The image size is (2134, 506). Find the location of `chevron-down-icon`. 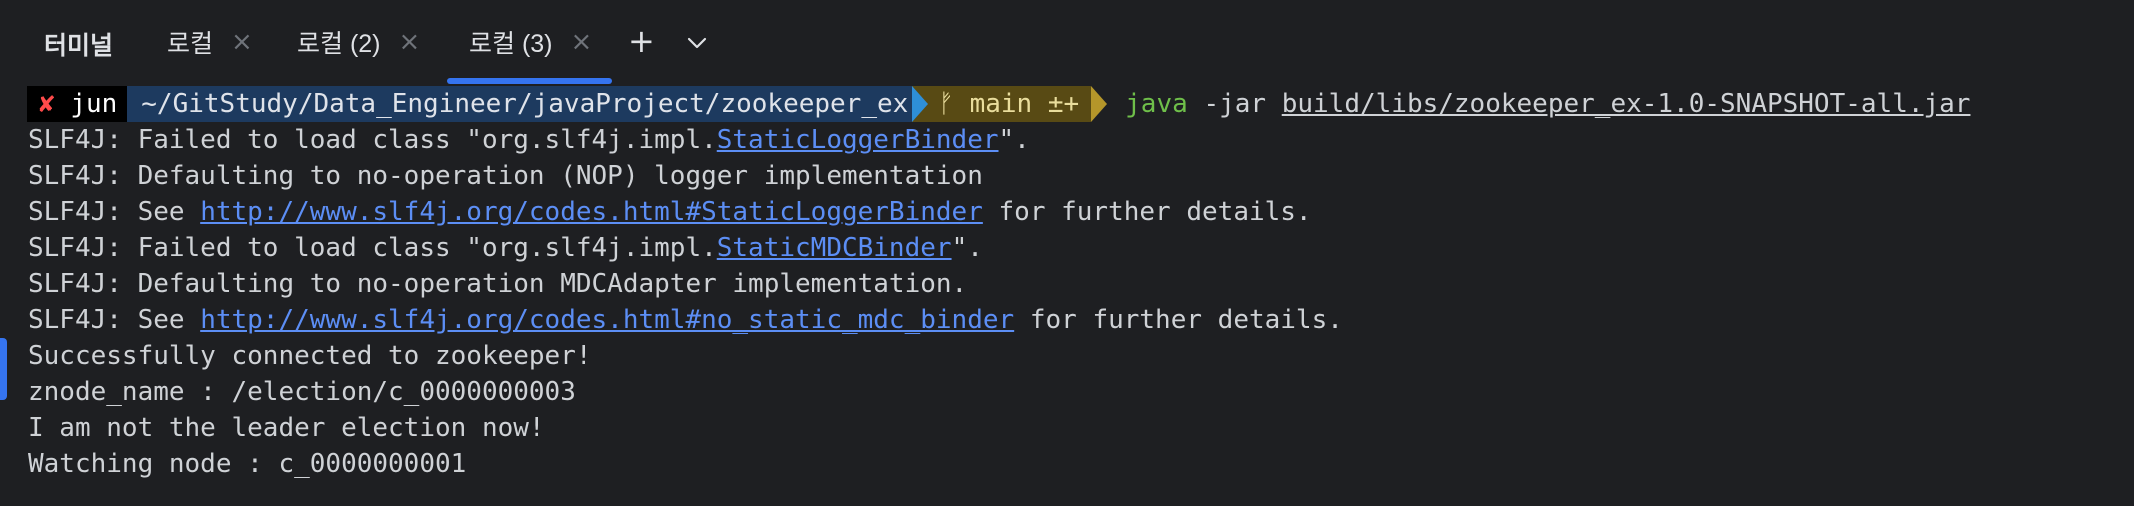

chevron-down-icon is located at coordinates (697, 43).